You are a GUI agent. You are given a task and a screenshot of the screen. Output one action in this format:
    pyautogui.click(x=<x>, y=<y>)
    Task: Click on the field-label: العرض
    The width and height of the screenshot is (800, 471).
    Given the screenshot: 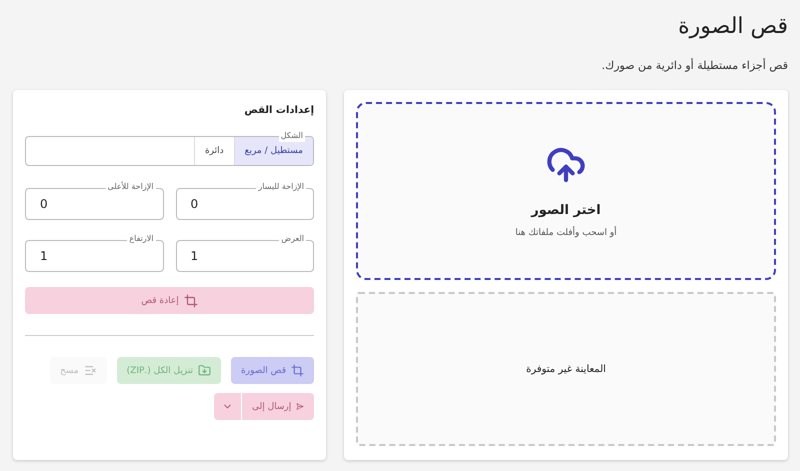 What is the action you would take?
    pyautogui.click(x=292, y=239)
    